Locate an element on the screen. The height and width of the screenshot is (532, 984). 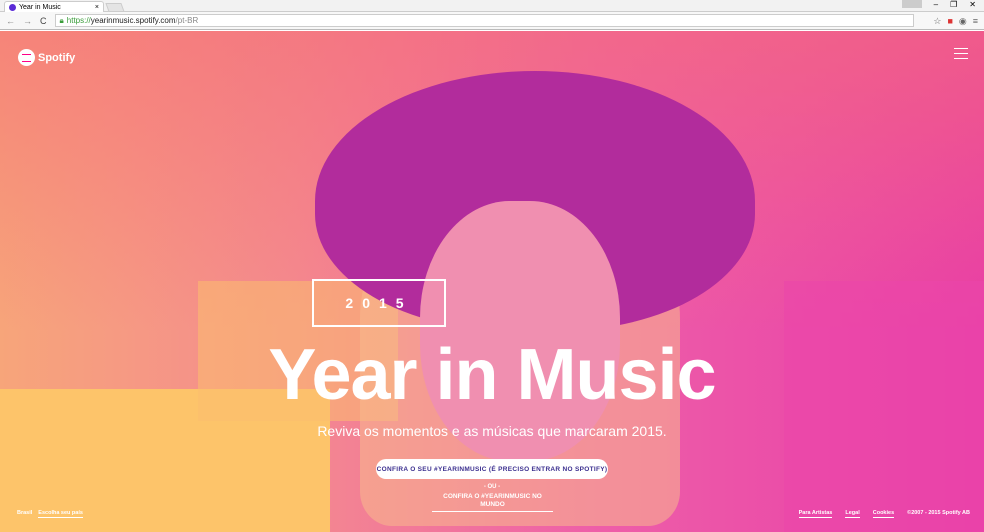
user-profile-button is located at coordinates (911, 4).